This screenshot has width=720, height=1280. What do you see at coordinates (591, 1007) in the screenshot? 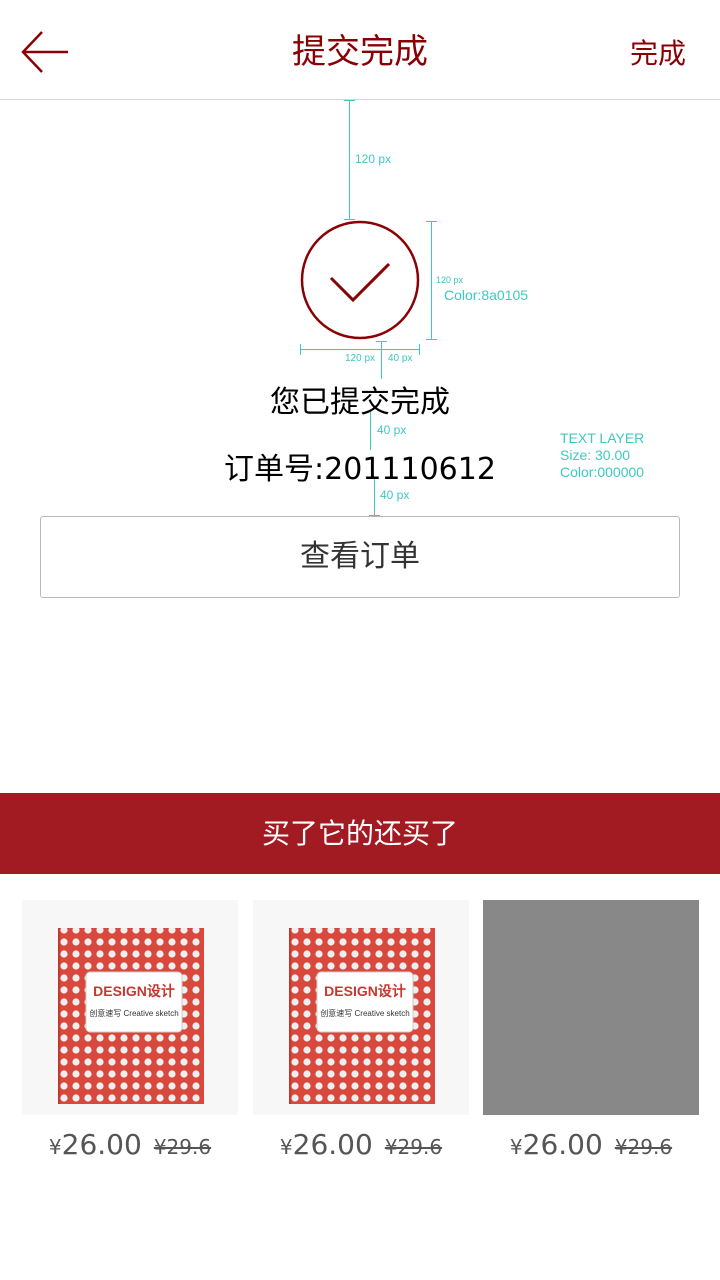
I see `product-image-placeholder` at bounding box center [591, 1007].